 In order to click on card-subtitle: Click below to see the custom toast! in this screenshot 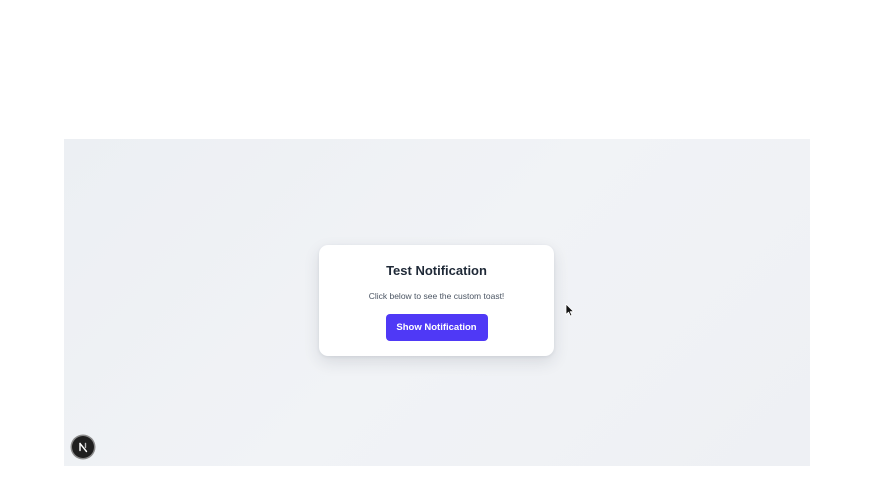, I will do `click(436, 296)`.